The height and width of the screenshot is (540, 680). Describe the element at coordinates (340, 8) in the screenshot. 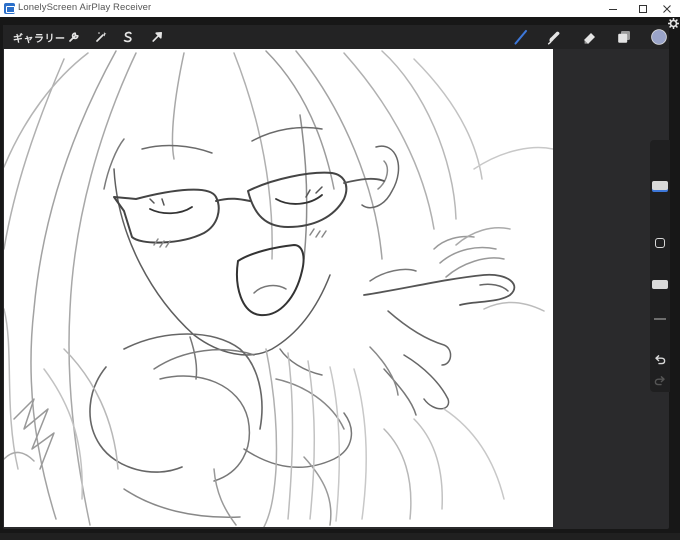

I see `window-title-bar: LonelyScreen AirPlay Receiver` at that location.